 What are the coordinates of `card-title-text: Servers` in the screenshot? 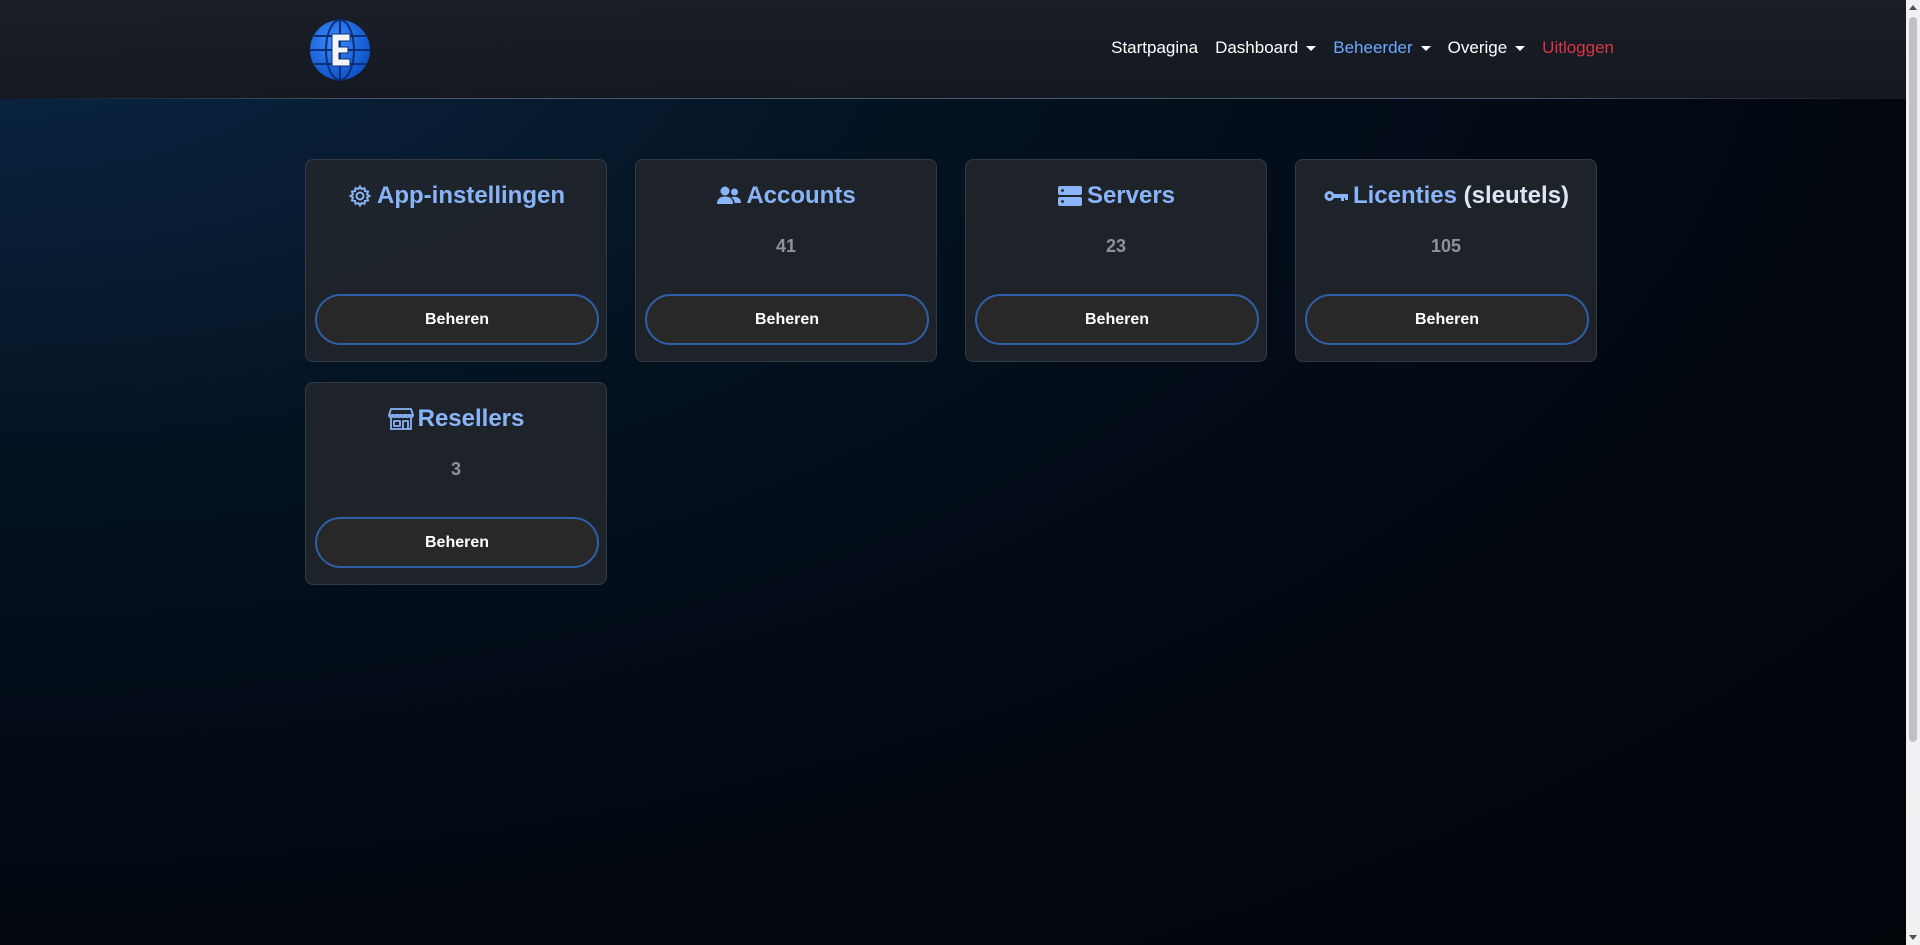 It's located at (1131, 195).